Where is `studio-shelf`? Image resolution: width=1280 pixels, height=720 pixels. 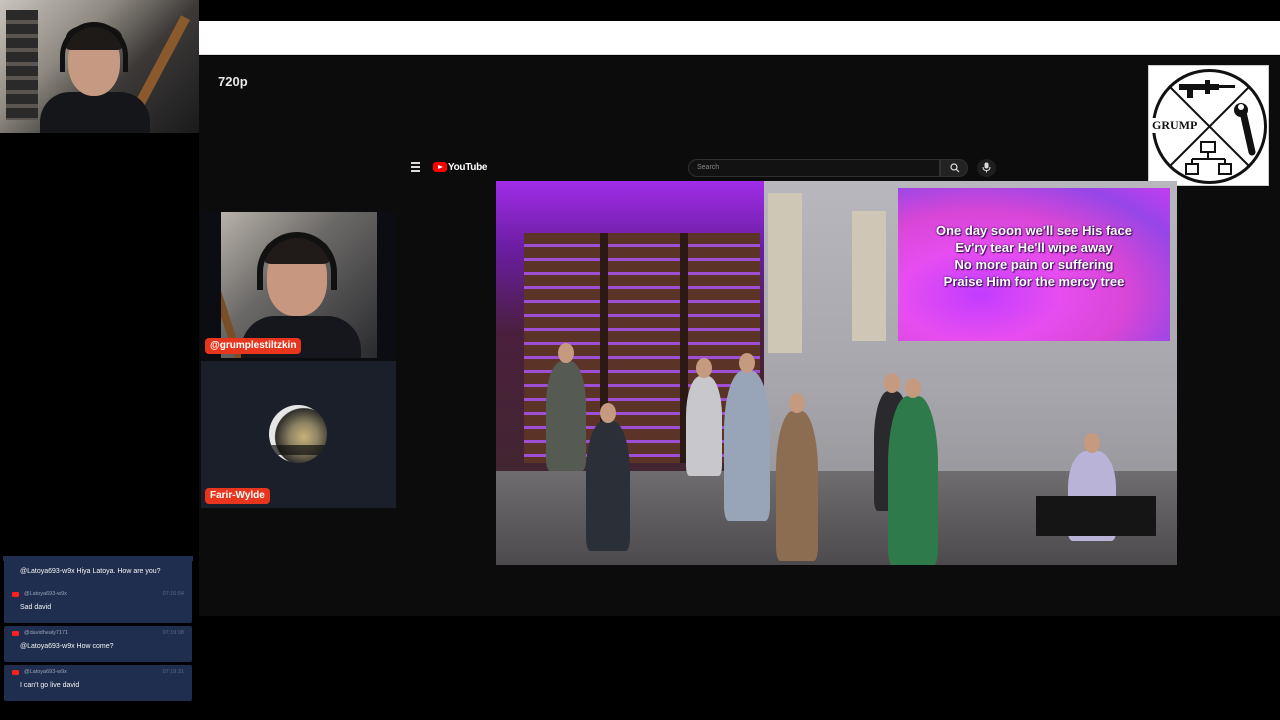
studio-shelf is located at coordinates (22, 65).